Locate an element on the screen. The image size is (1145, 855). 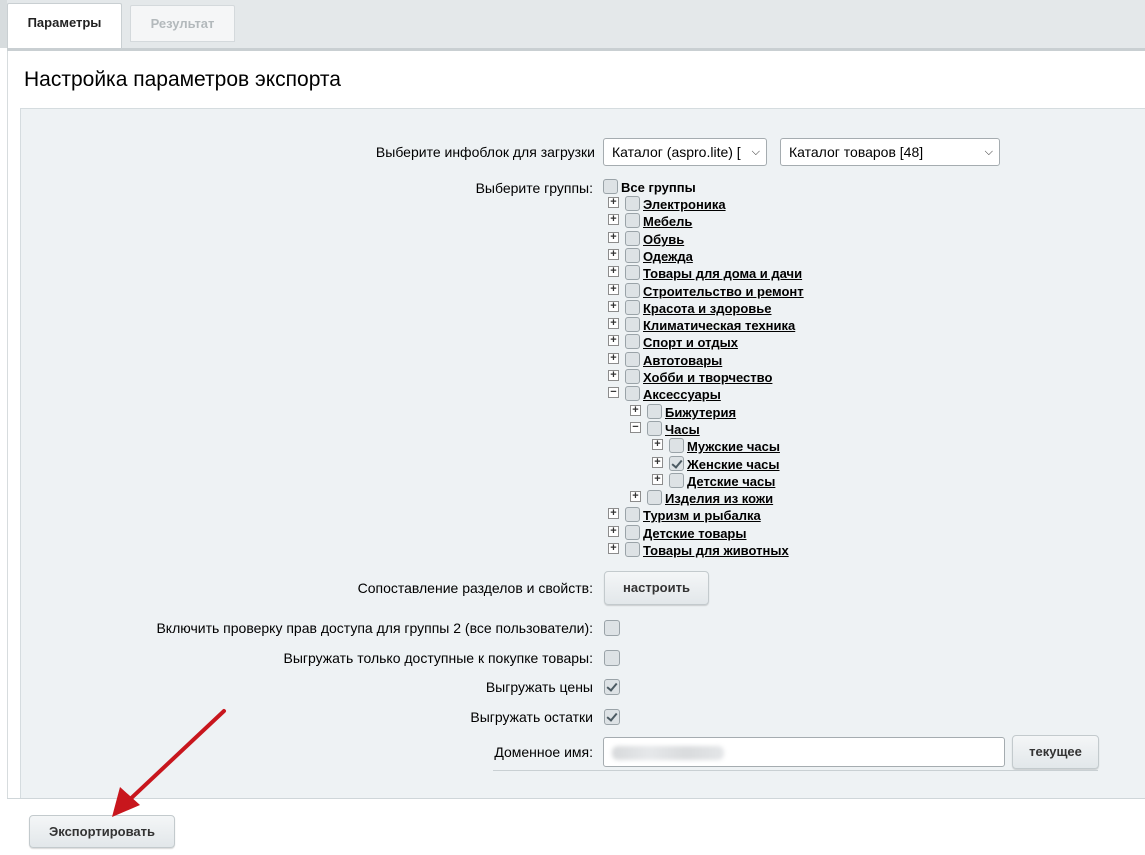
group-link: Часы is located at coordinates (682, 429).